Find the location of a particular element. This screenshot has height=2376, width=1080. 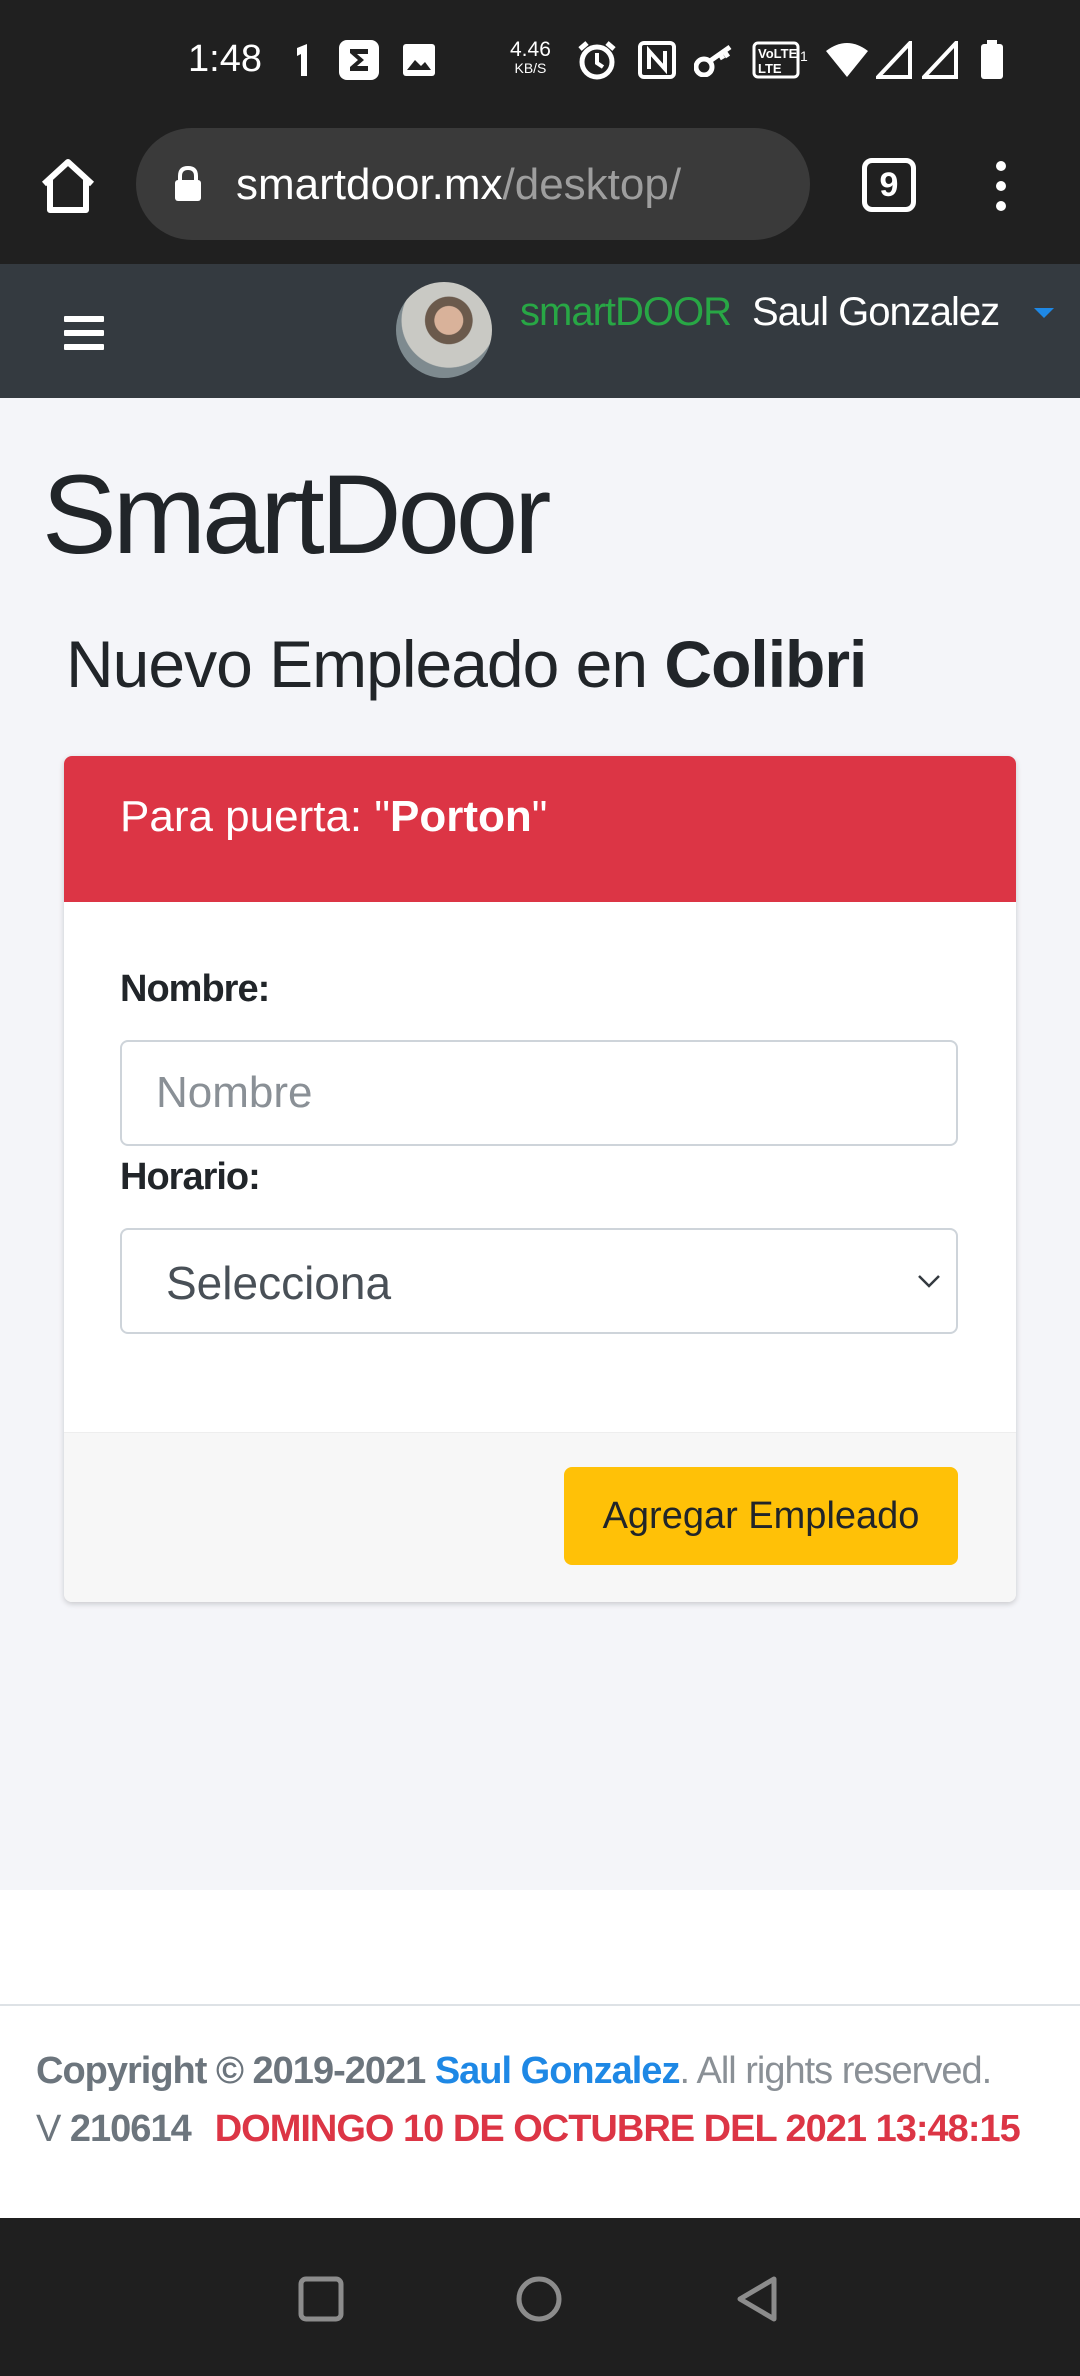

home-button is located at coordinates (68, 186).